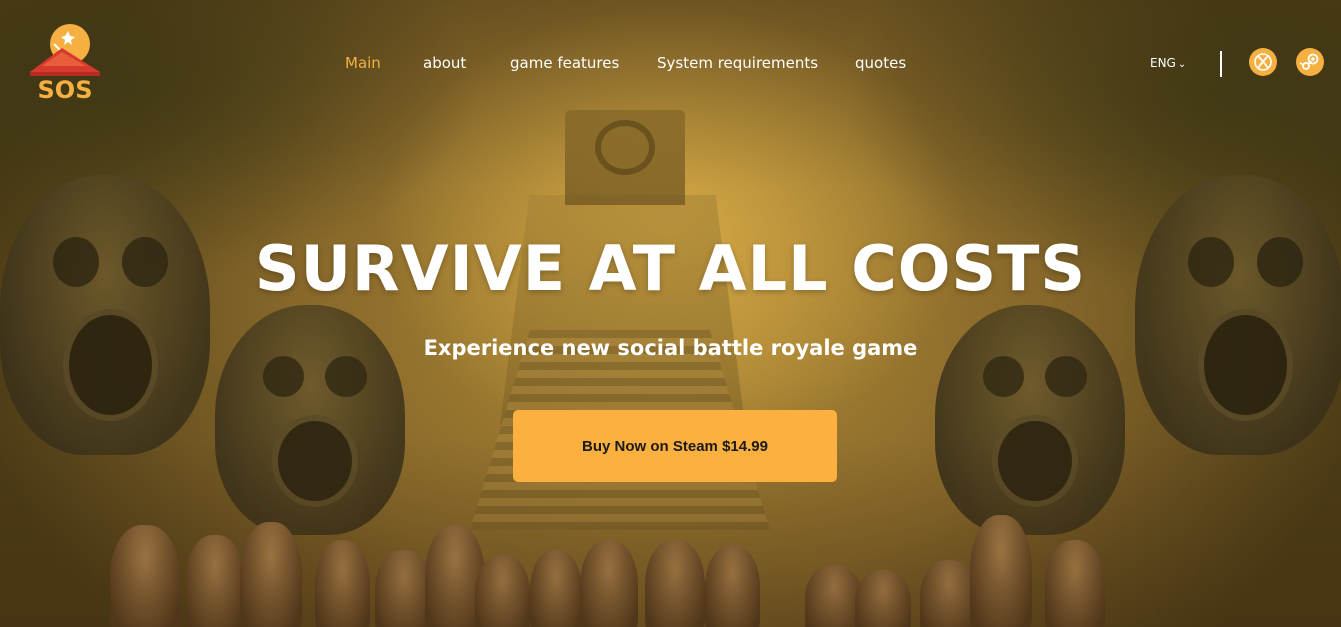 This screenshot has width=1341, height=627. I want to click on xbox-icon, so click(1263, 62).